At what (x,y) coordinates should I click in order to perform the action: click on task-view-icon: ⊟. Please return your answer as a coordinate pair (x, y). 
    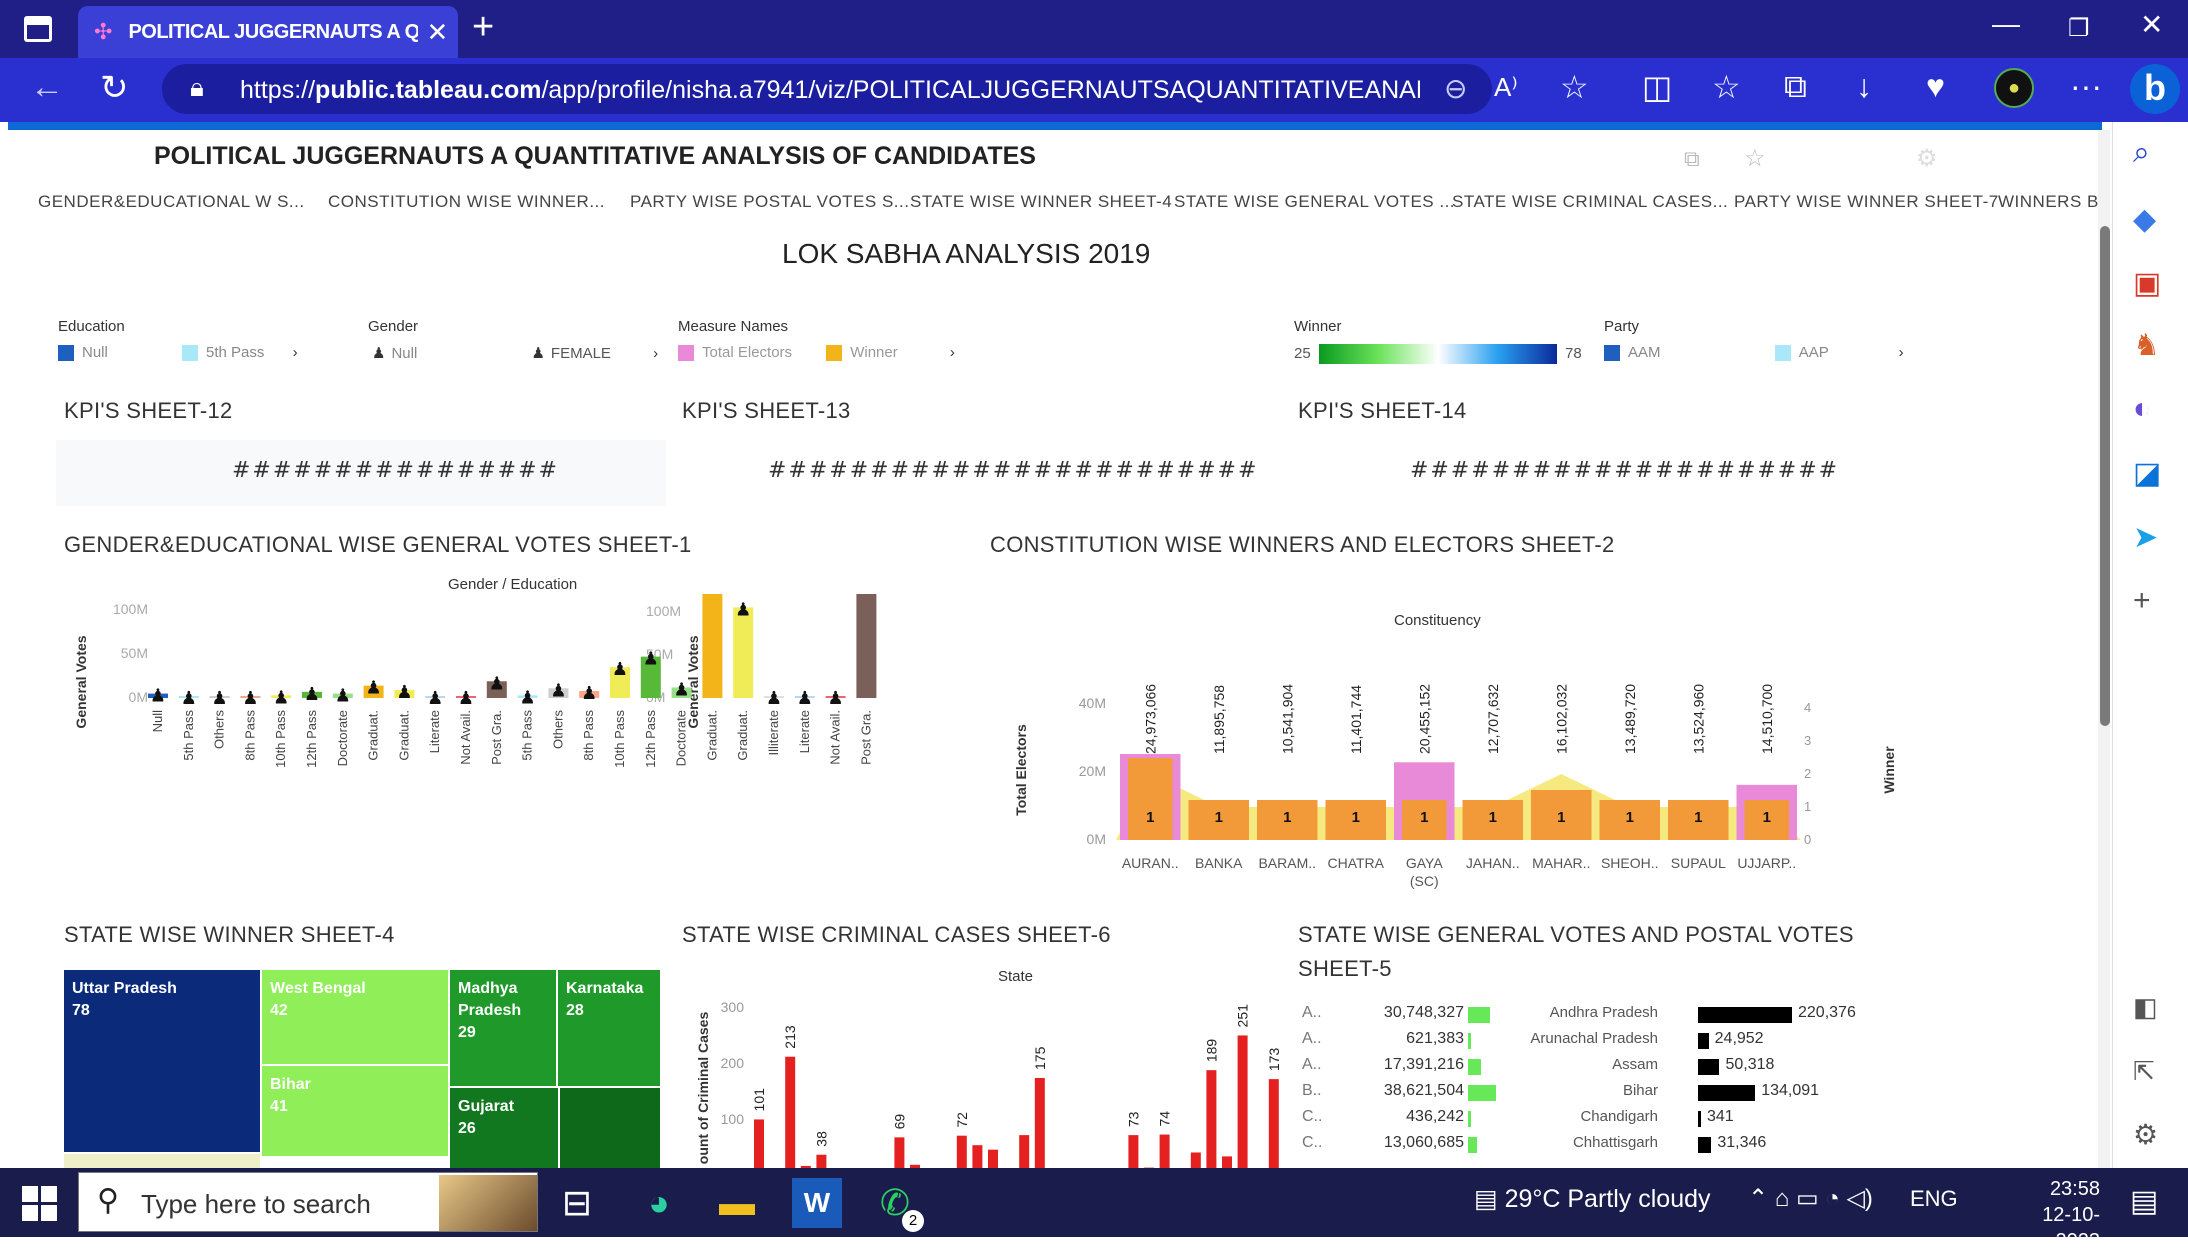
    Looking at the image, I should click on (577, 1203).